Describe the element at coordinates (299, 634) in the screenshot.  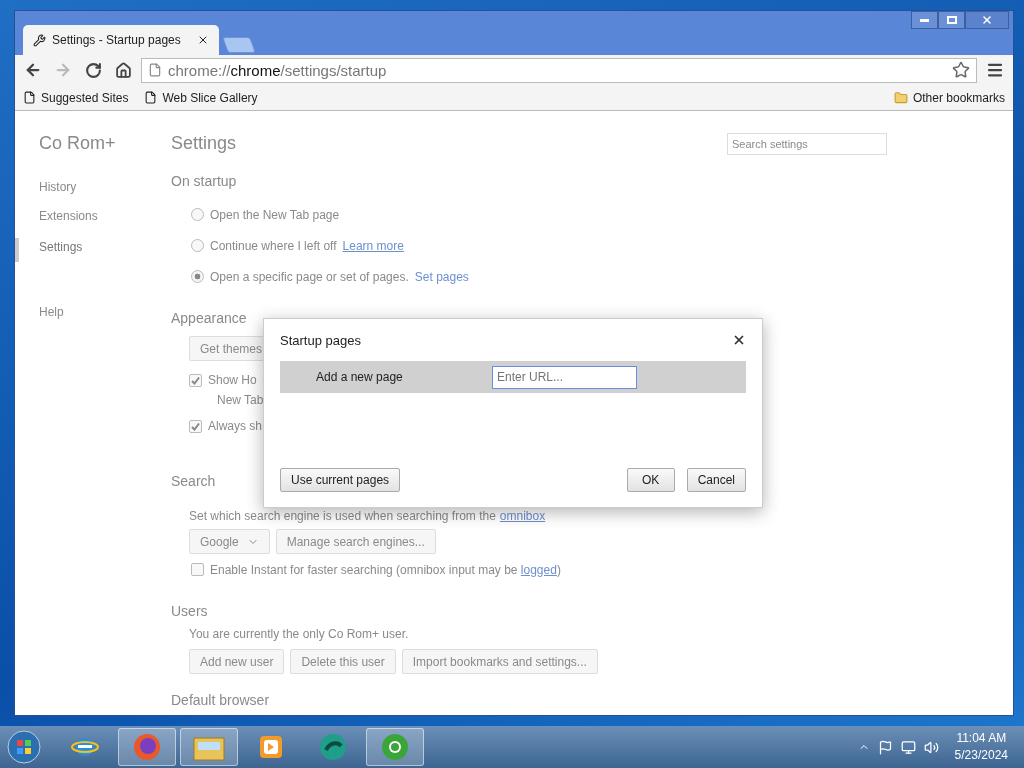
I see `users-description: You are currently the only Co Rom+ user.` at that location.